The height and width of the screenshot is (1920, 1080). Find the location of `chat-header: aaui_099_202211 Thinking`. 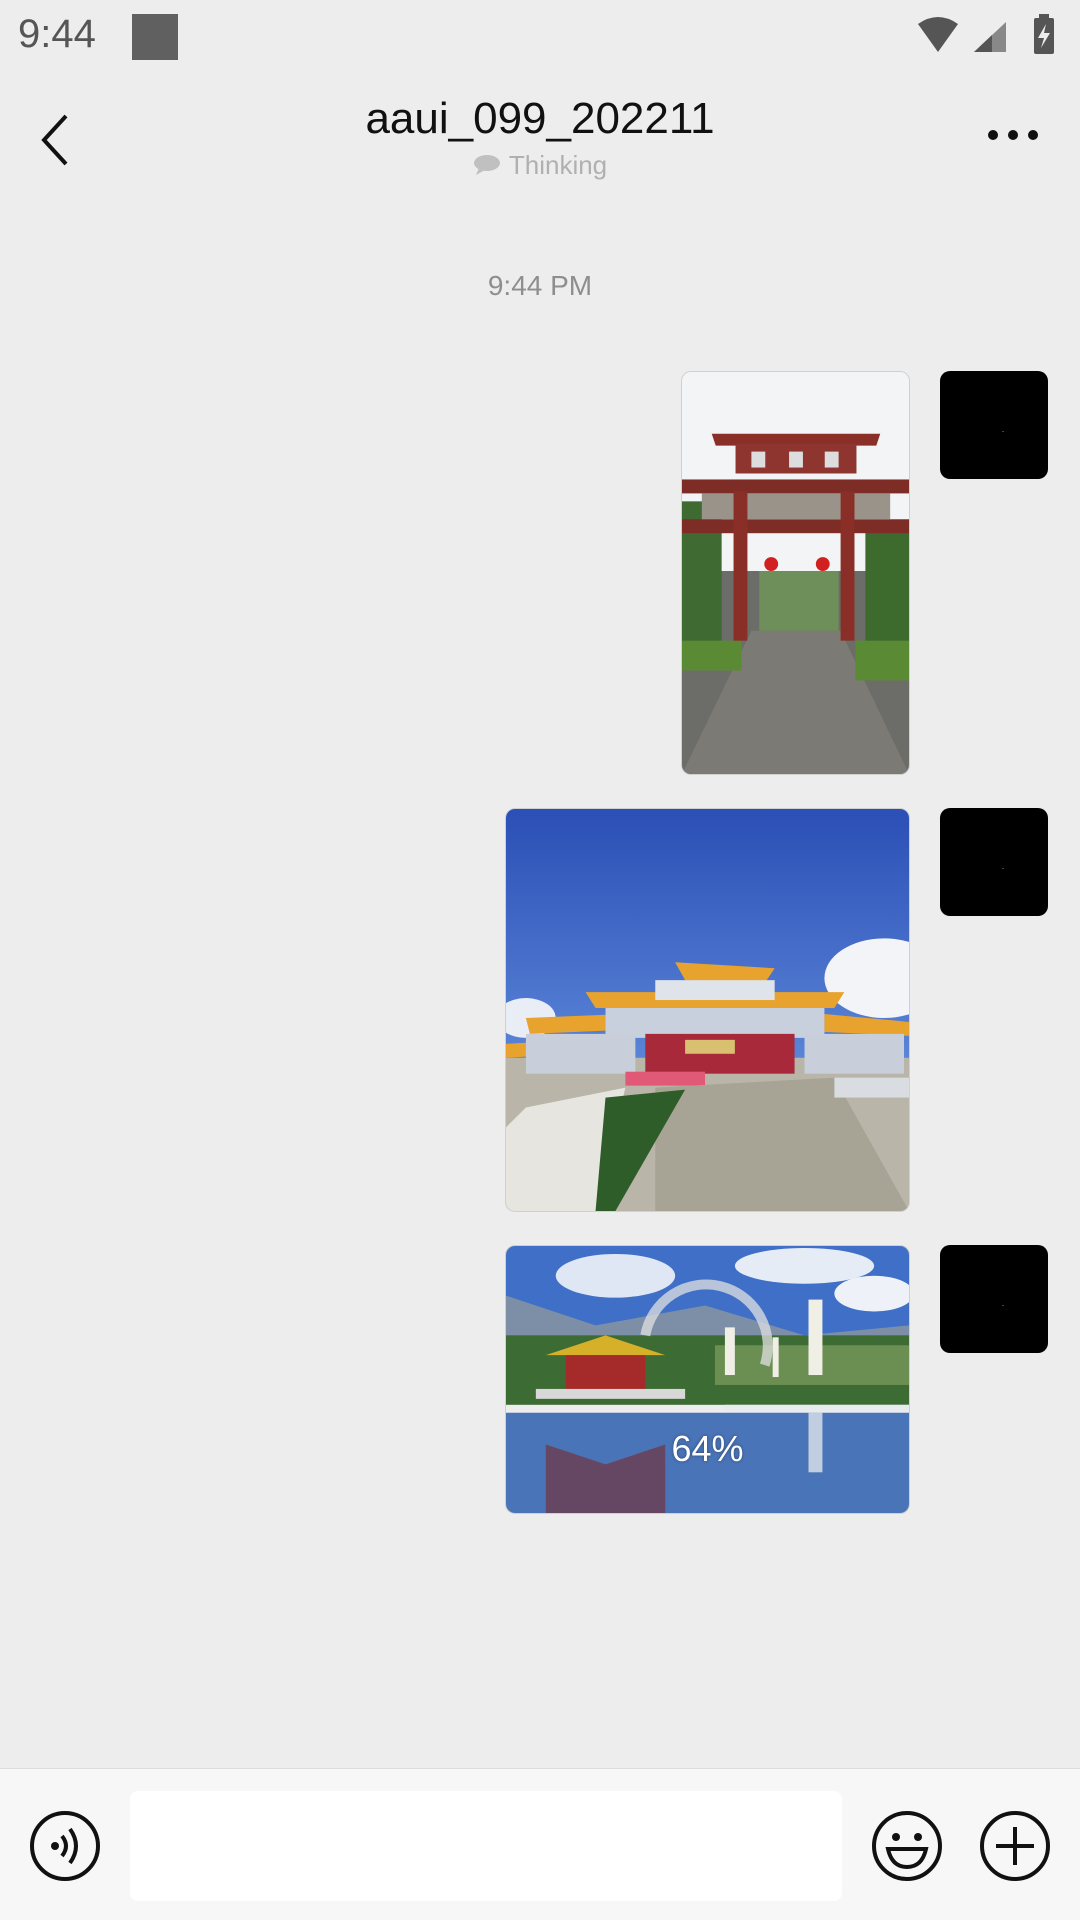

chat-header: aaui_099_202211 Thinking is located at coordinates (540, 138).